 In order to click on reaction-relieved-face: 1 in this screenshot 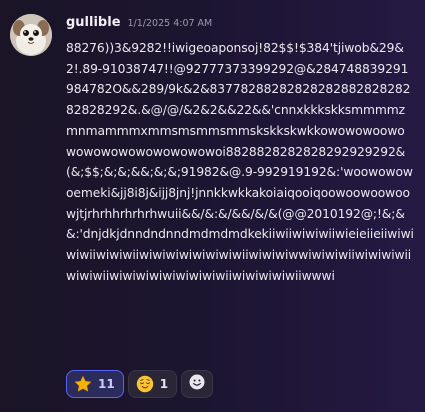, I will do `click(152, 384)`.